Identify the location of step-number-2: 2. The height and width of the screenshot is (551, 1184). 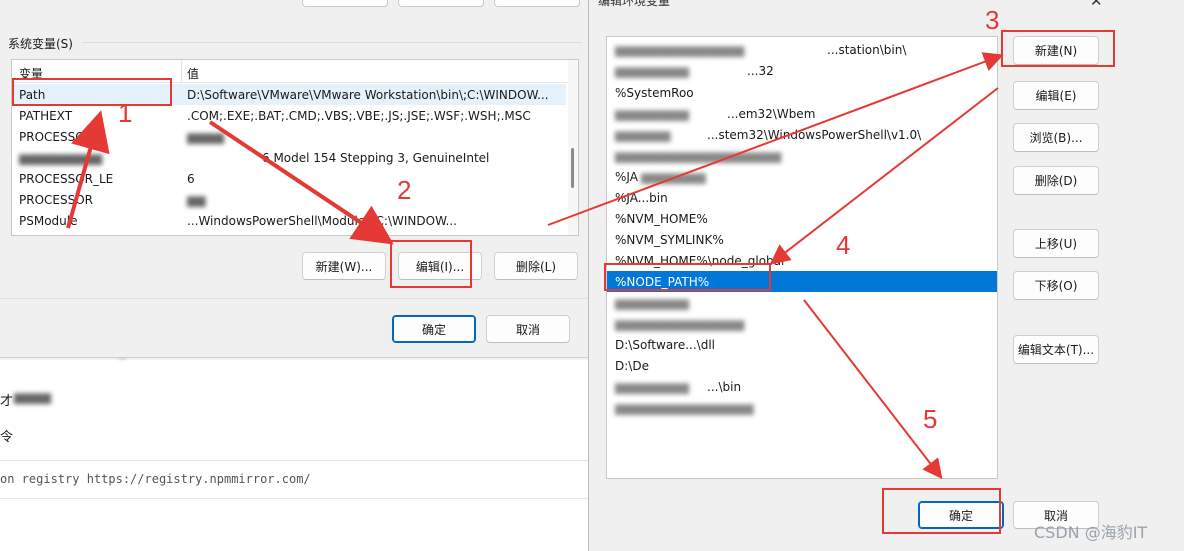
(404, 190).